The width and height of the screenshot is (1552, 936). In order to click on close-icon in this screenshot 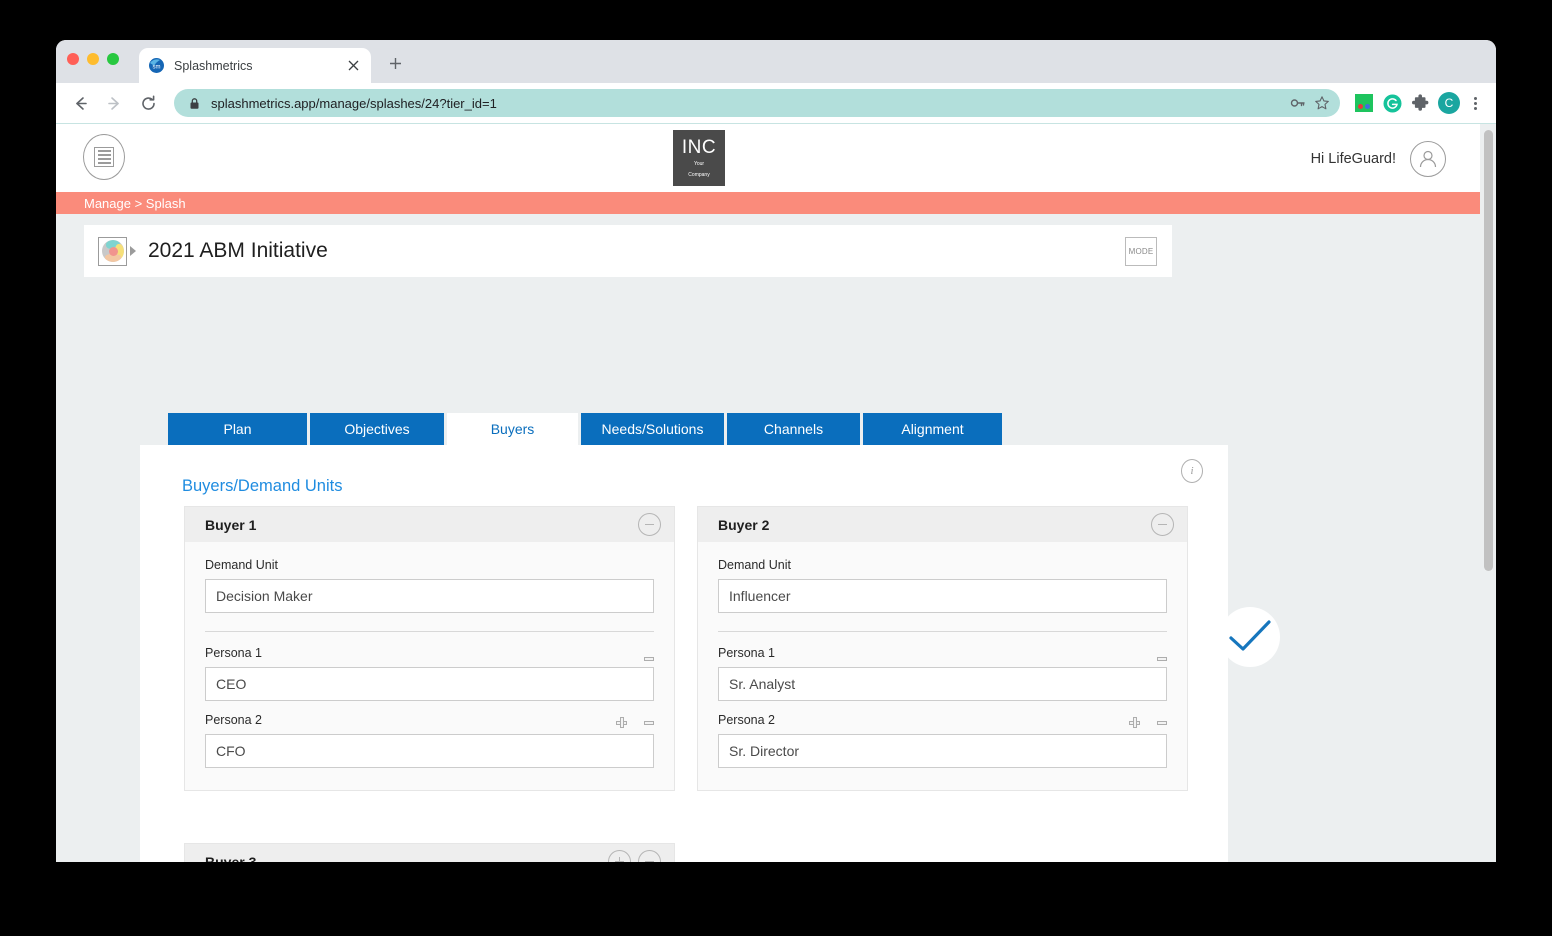, I will do `click(353, 65)`.